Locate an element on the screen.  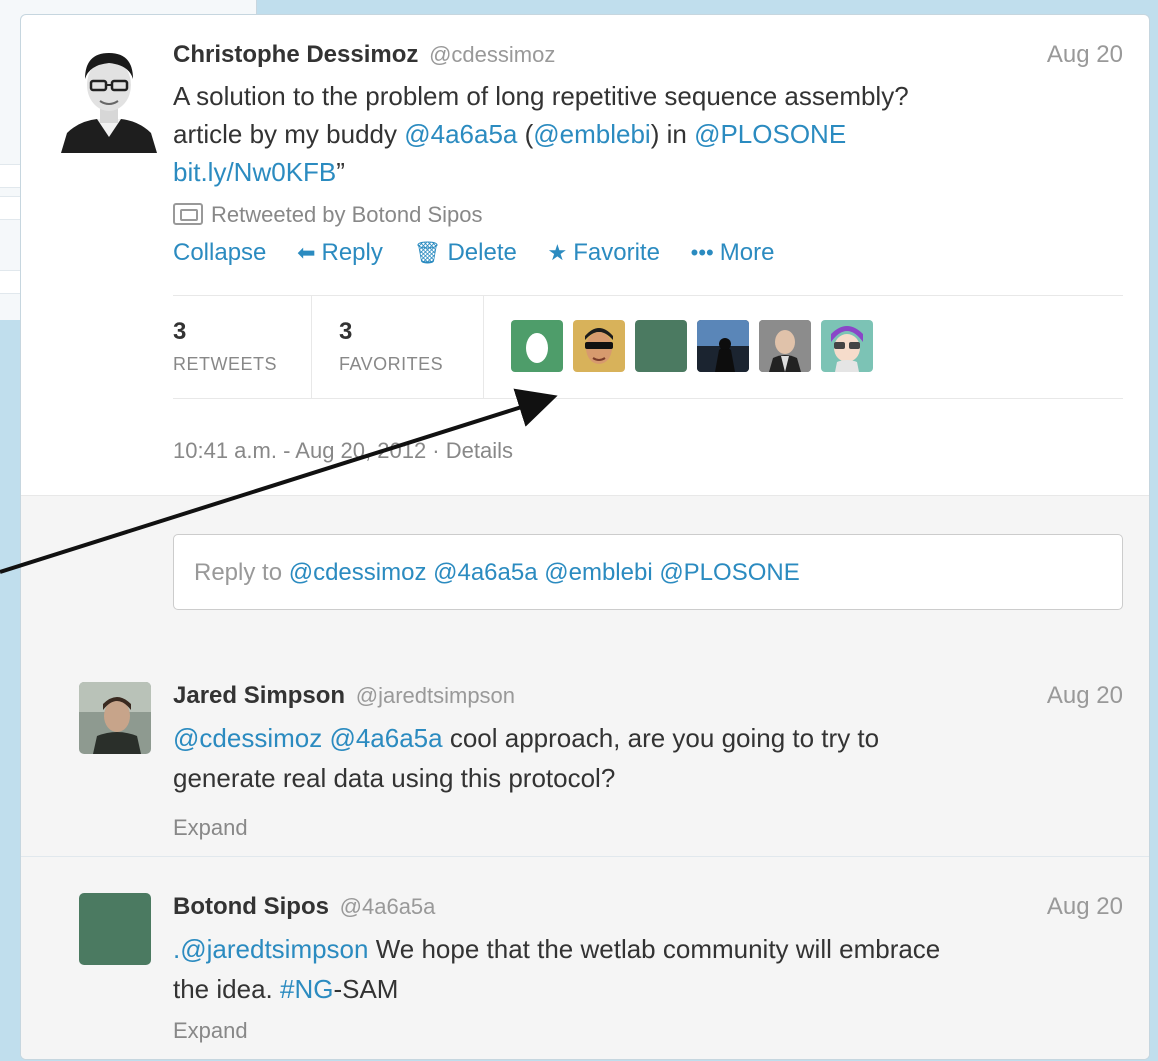
more-label: More is located at coordinates (747, 252).